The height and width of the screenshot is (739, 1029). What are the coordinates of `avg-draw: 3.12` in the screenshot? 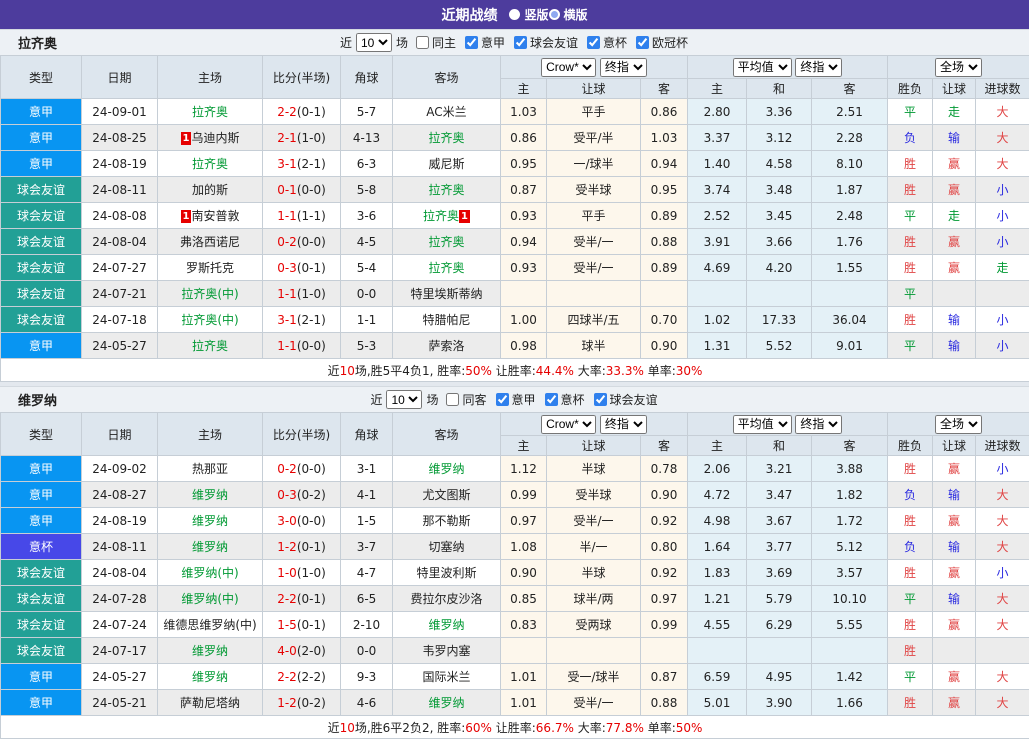 It's located at (779, 138).